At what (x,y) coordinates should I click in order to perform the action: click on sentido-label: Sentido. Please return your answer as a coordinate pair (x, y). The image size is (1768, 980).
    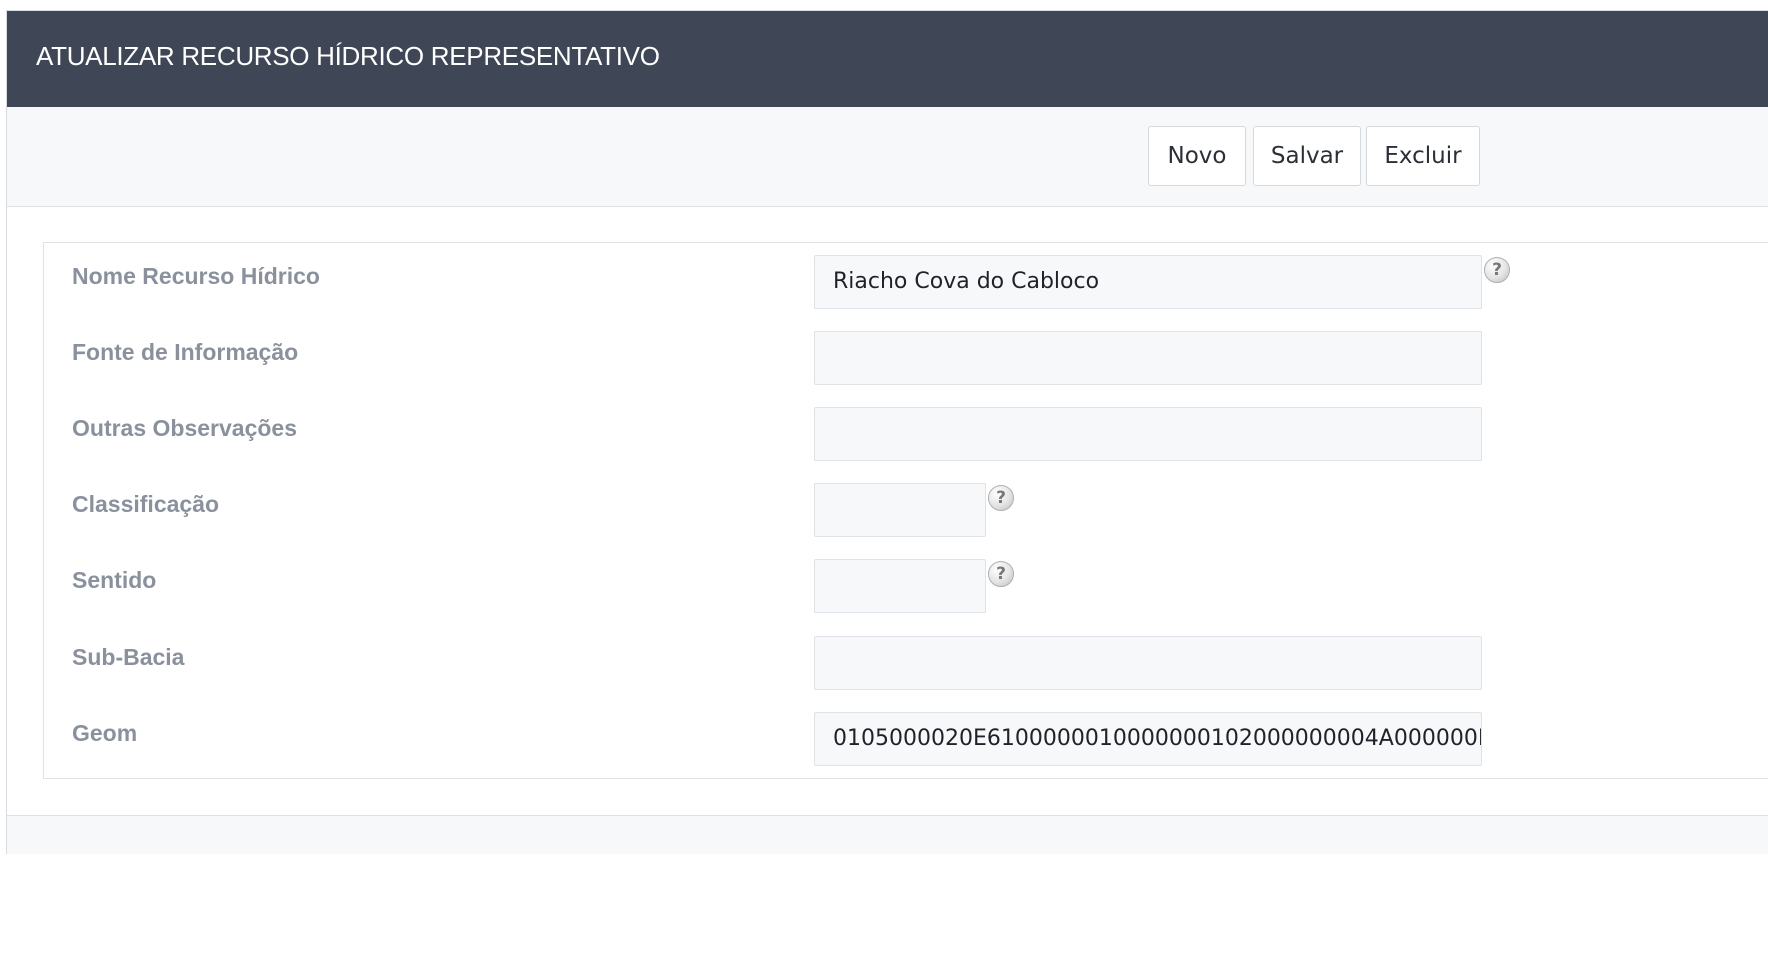
    Looking at the image, I should click on (114, 580).